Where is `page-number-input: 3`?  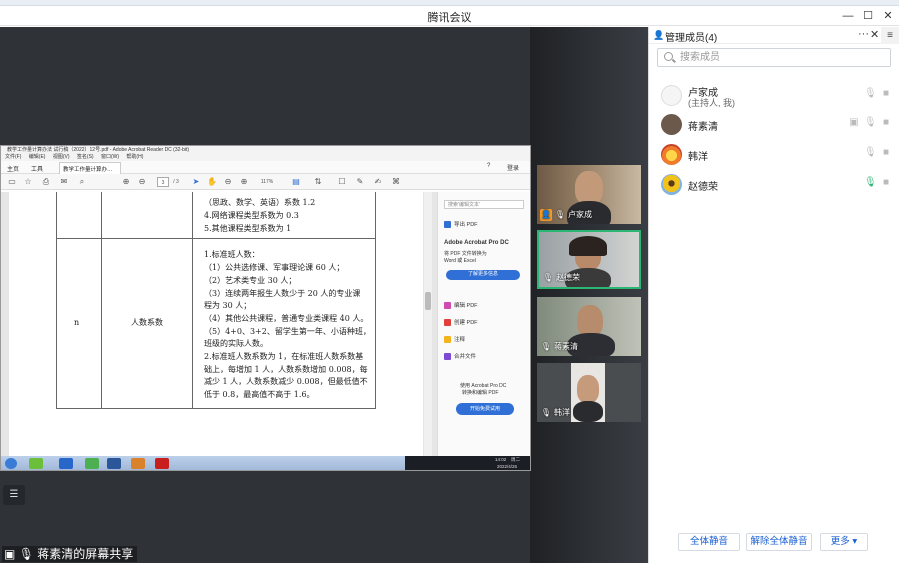 page-number-input: 3 is located at coordinates (163, 182).